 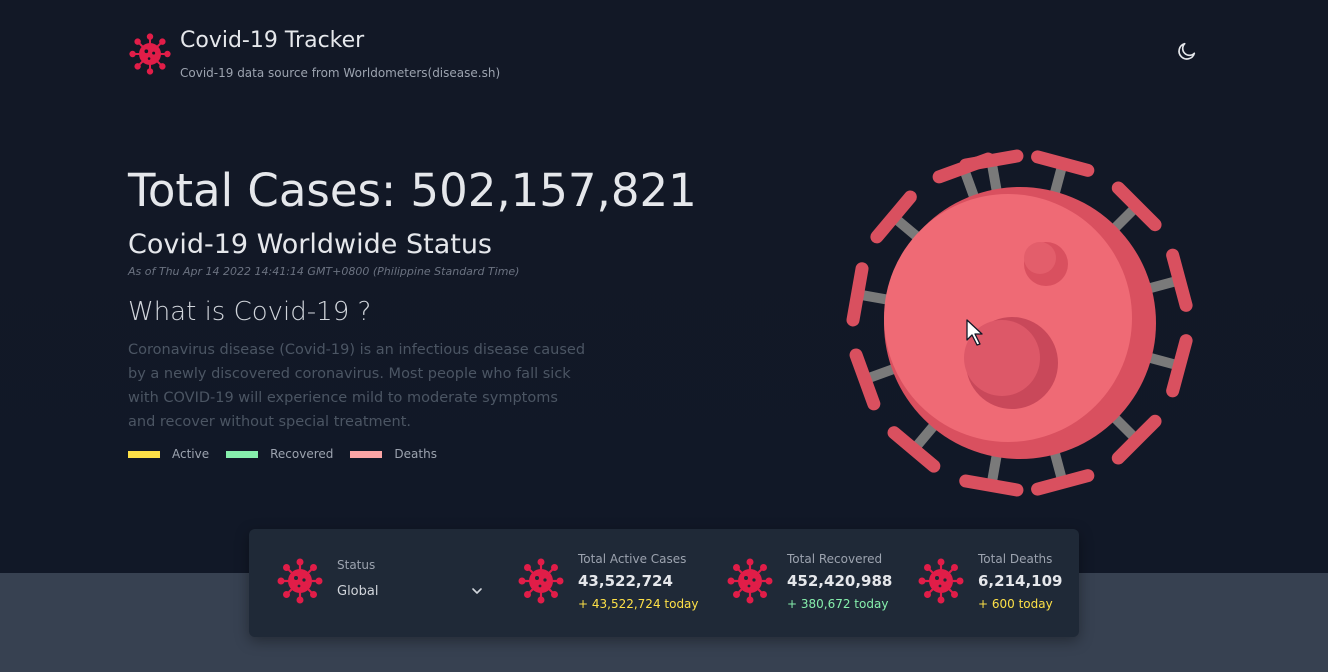 I want to click on worldwide-status-heading: Covid-19 Worldwide Status, so click(x=310, y=244).